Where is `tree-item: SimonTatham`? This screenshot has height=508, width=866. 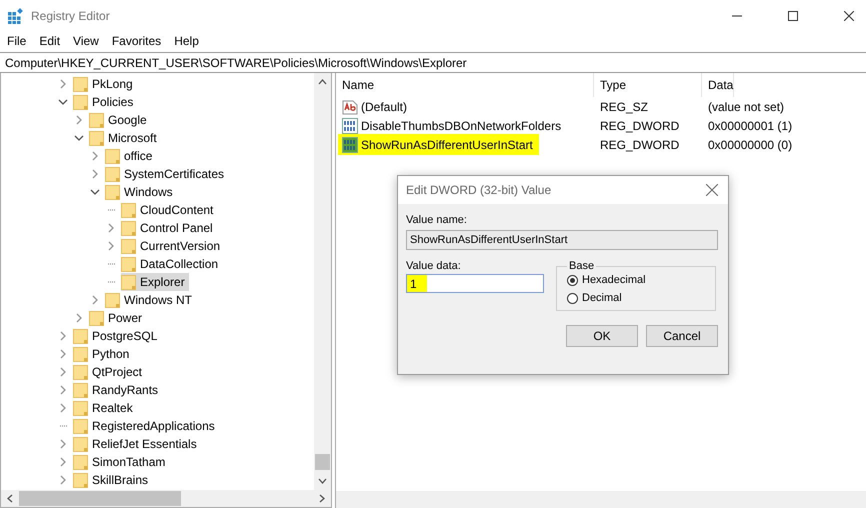
tree-item: SimonTatham is located at coordinates (129, 462).